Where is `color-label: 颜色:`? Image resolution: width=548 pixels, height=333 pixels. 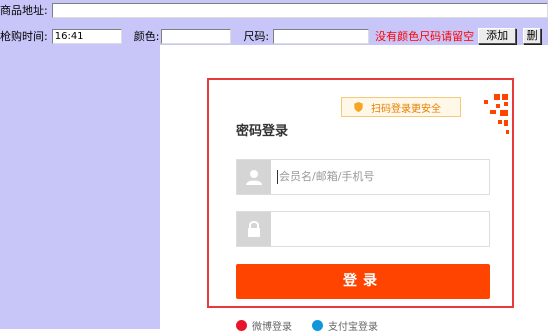 color-label: 颜色: is located at coordinates (146, 36).